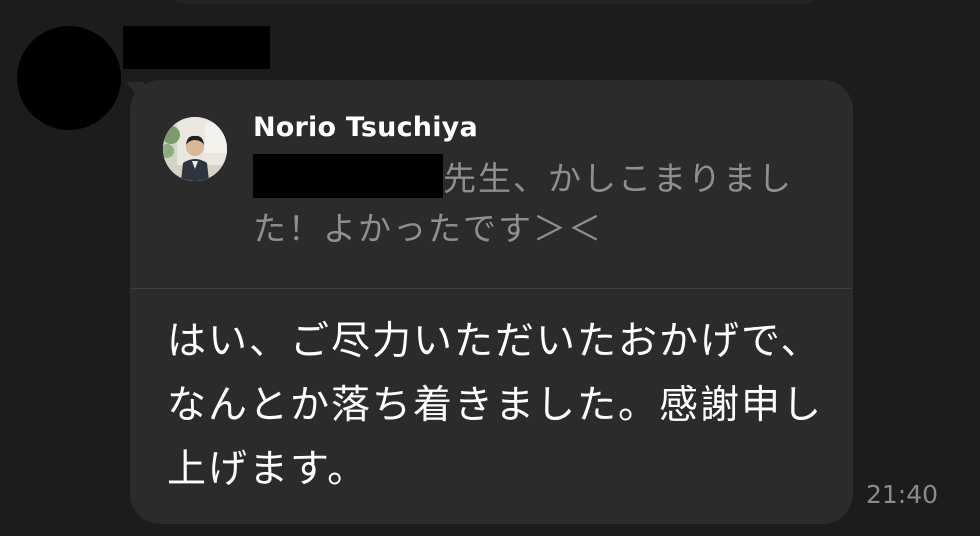 Image resolution: width=980 pixels, height=536 pixels. I want to click on quote-author-name: Norio Tsuchiya, so click(365, 127).